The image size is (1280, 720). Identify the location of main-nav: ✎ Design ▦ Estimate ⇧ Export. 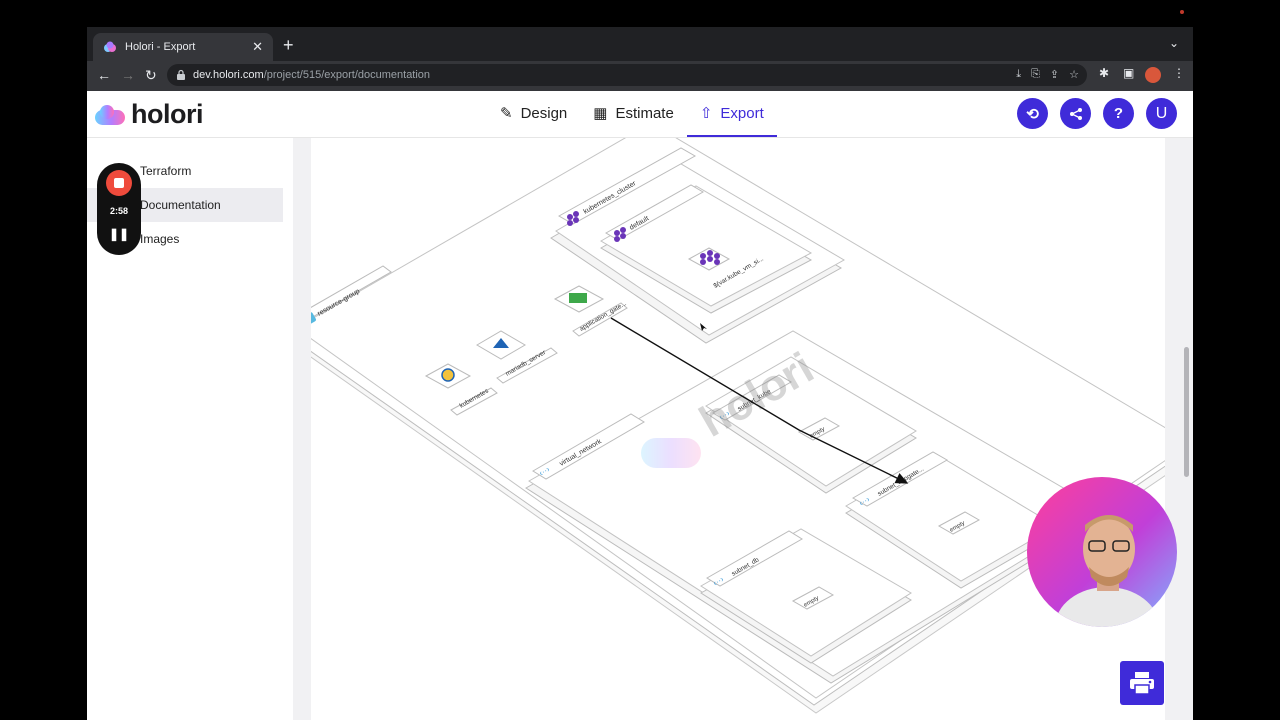
(632, 114).